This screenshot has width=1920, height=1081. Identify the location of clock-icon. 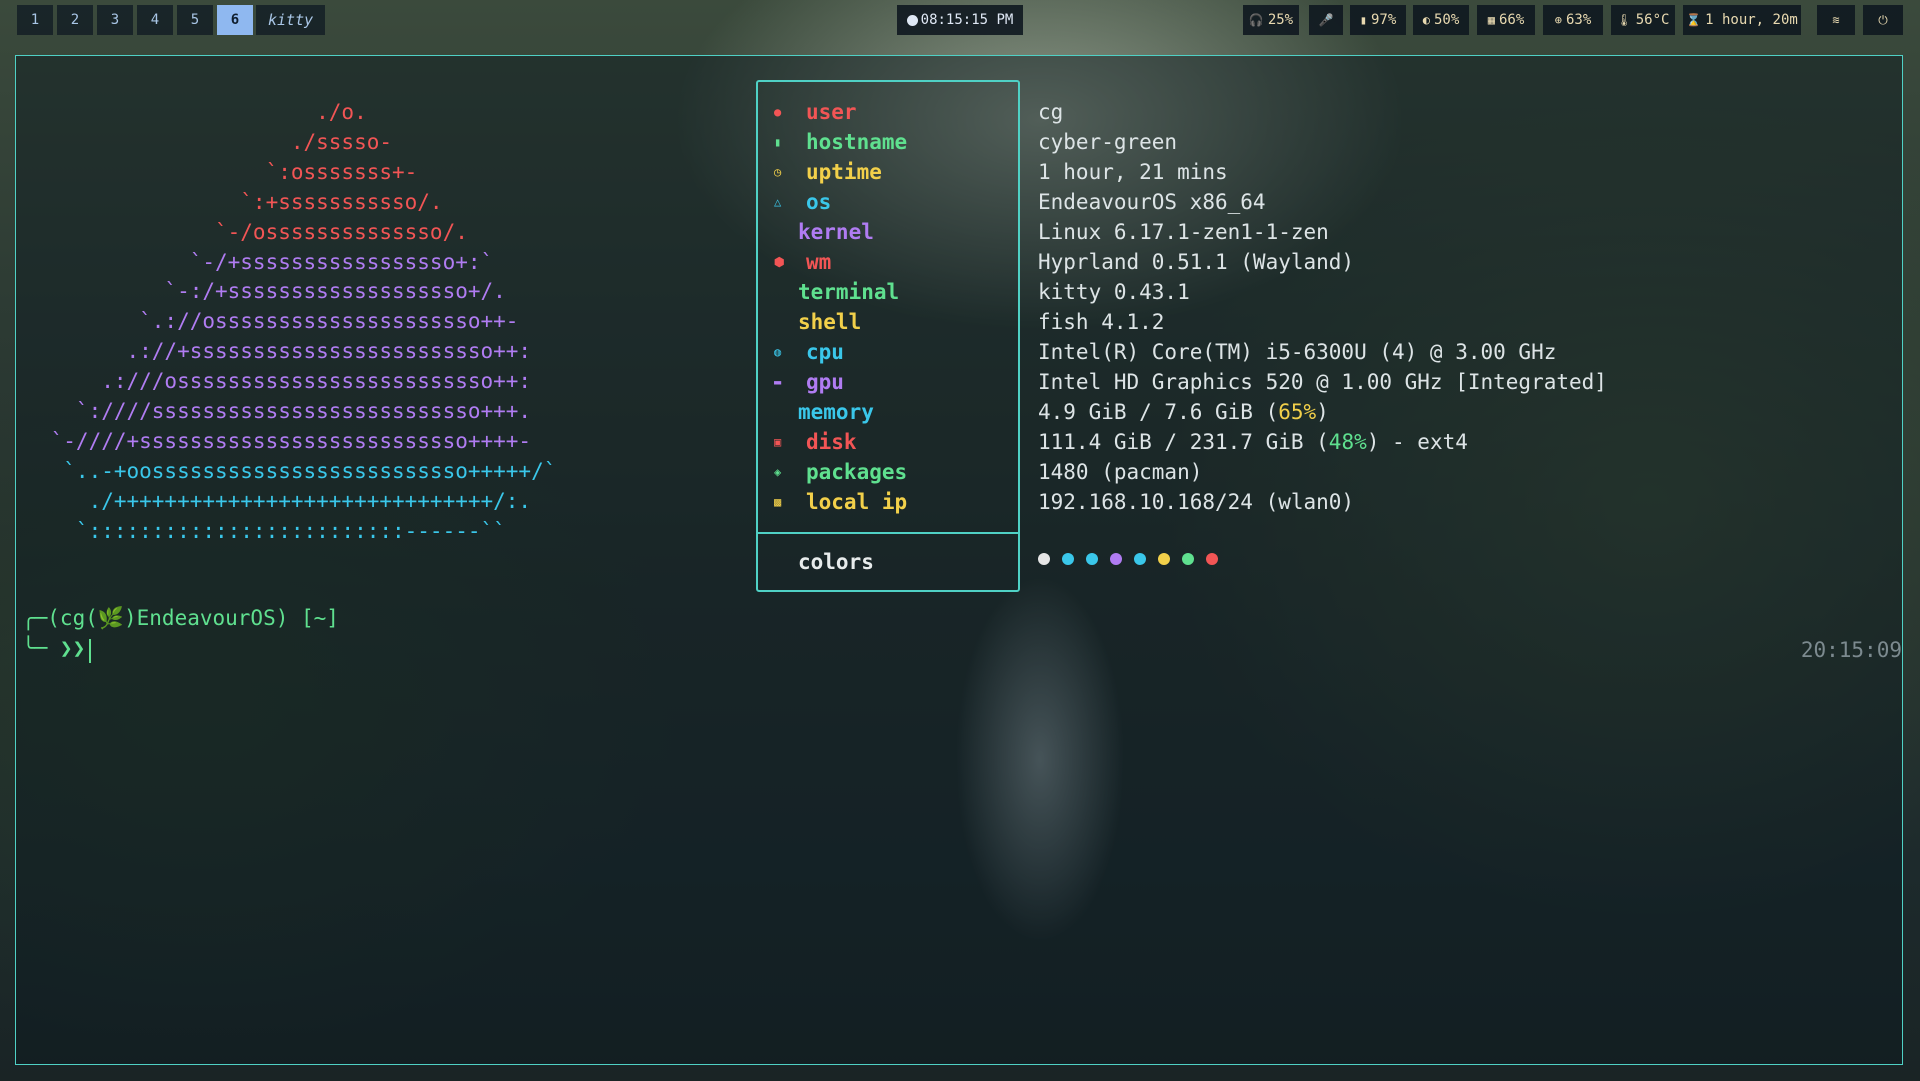
(912, 20).